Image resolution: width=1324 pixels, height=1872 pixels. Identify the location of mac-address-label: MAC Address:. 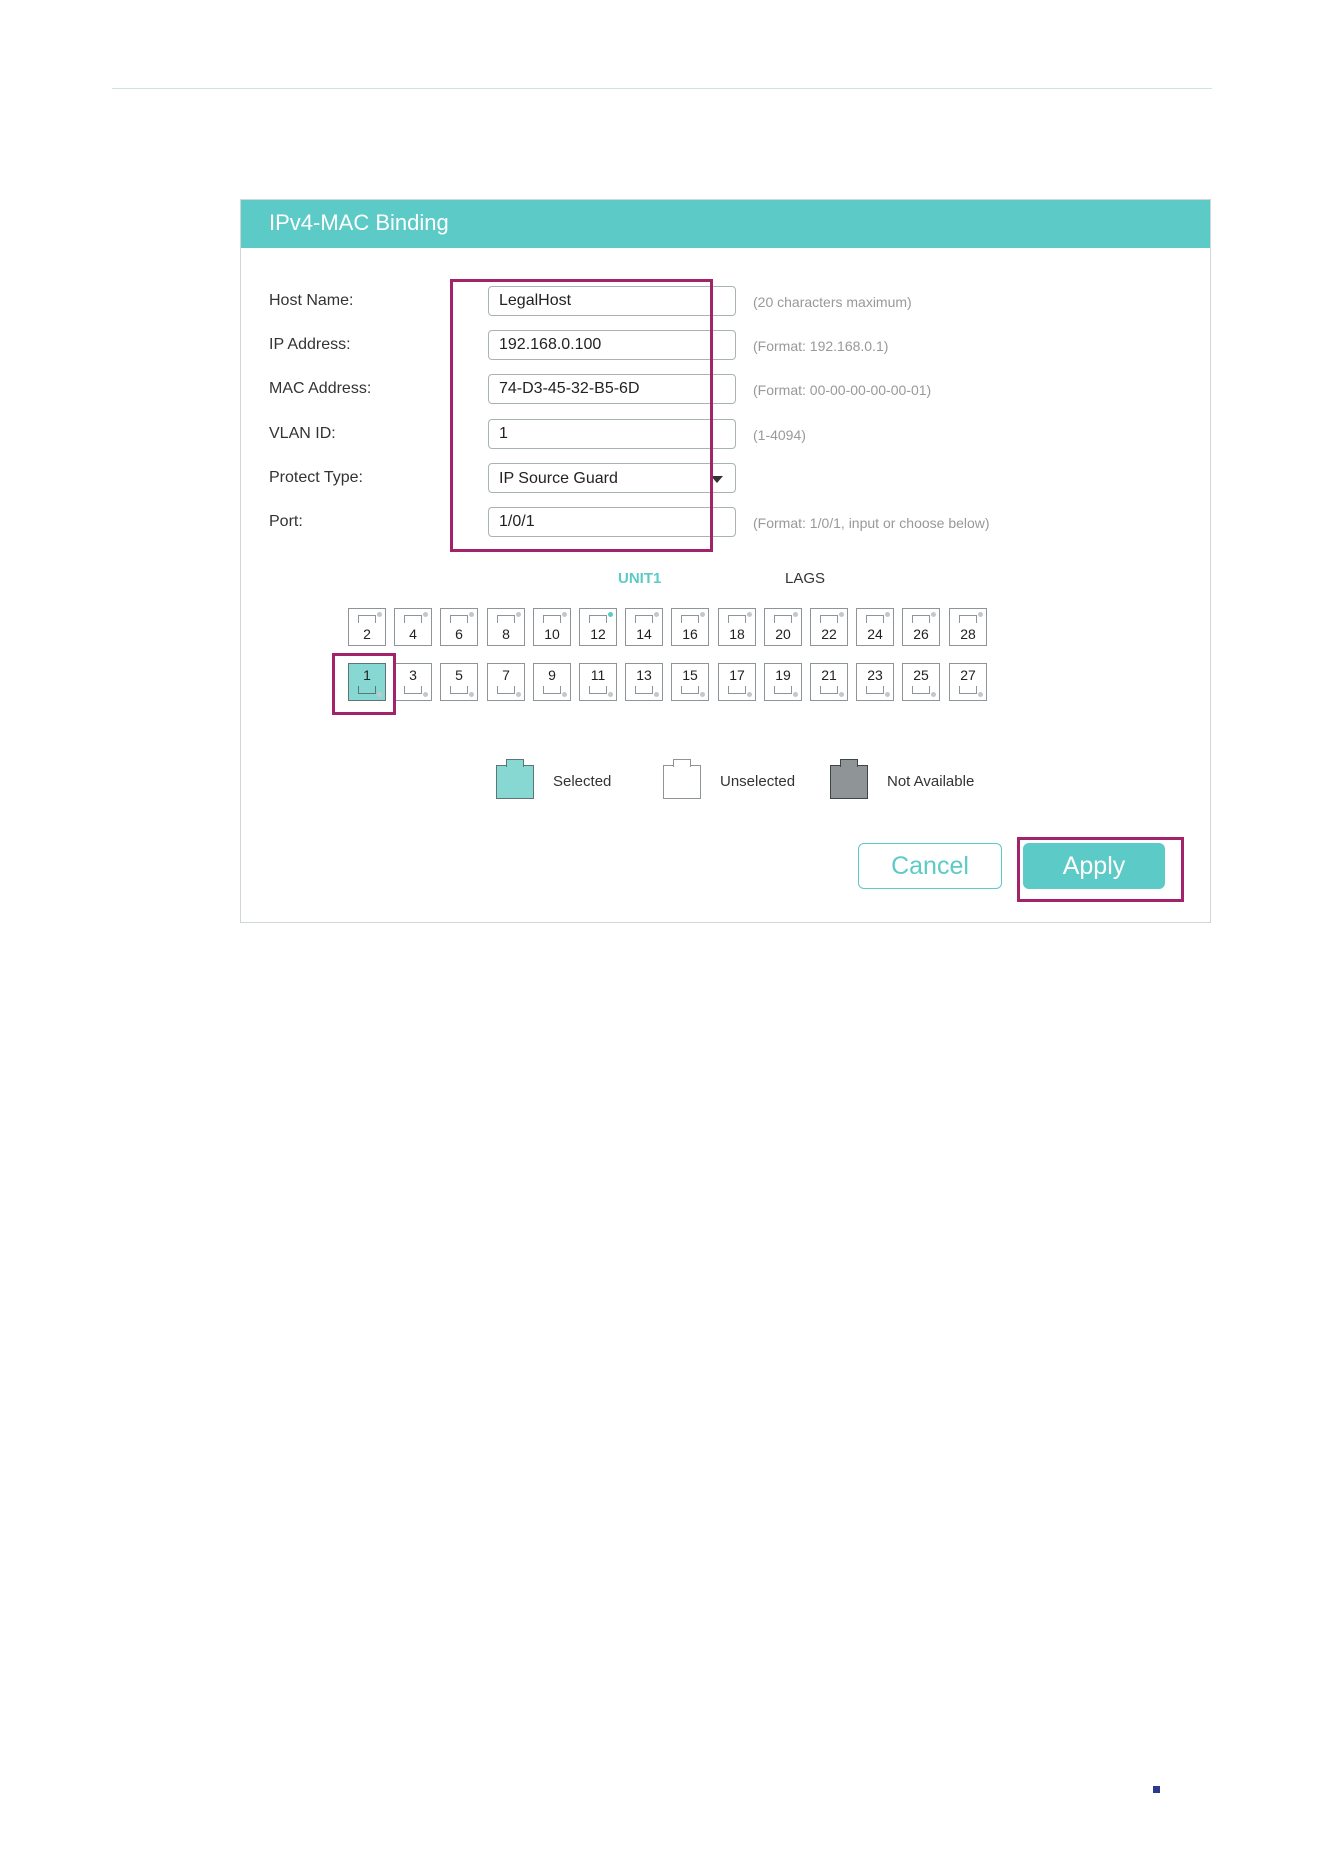
(320, 388).